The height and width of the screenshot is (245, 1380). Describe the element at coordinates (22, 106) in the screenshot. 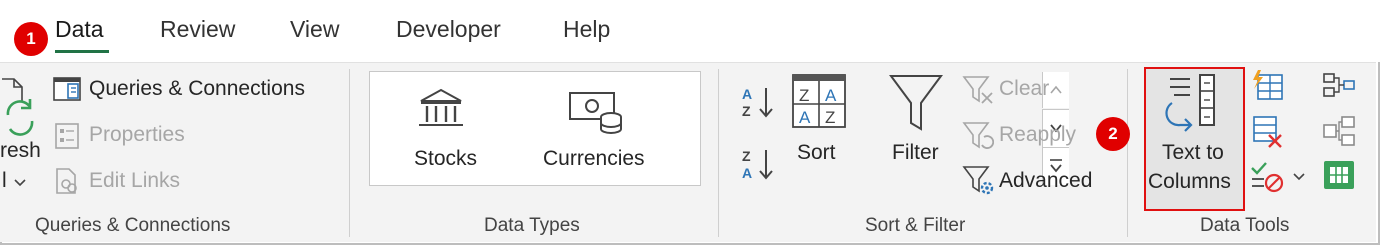

I see `refresh-all-icon` at that location.